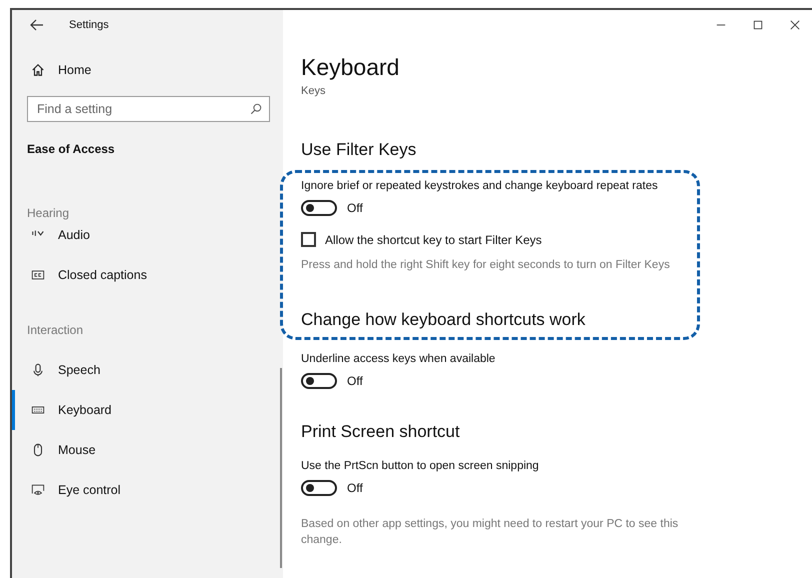  What do you see at coordinates (398, 359) in the screenshot?
I see `setting-label: Underline access keys when available` at bounding box center [398, 359].